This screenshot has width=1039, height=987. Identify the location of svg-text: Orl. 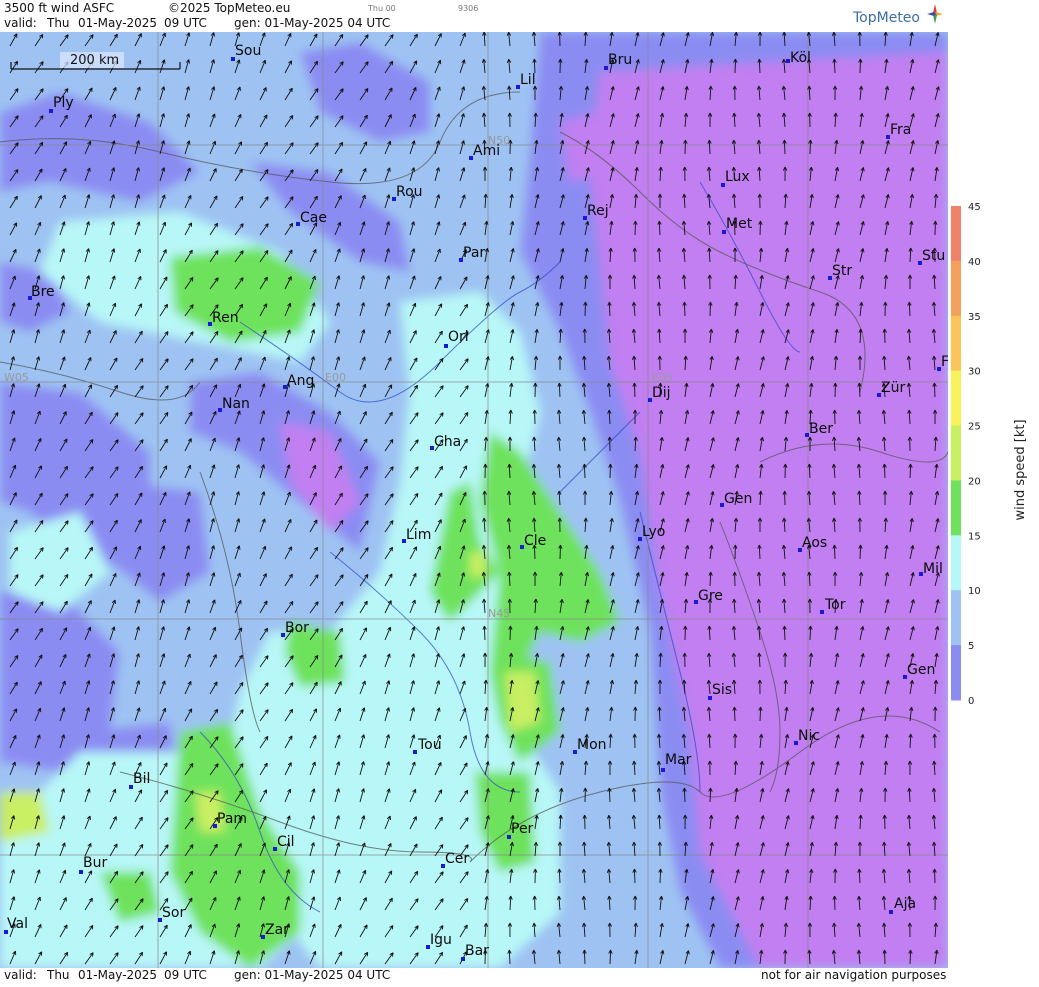
(458, 337).